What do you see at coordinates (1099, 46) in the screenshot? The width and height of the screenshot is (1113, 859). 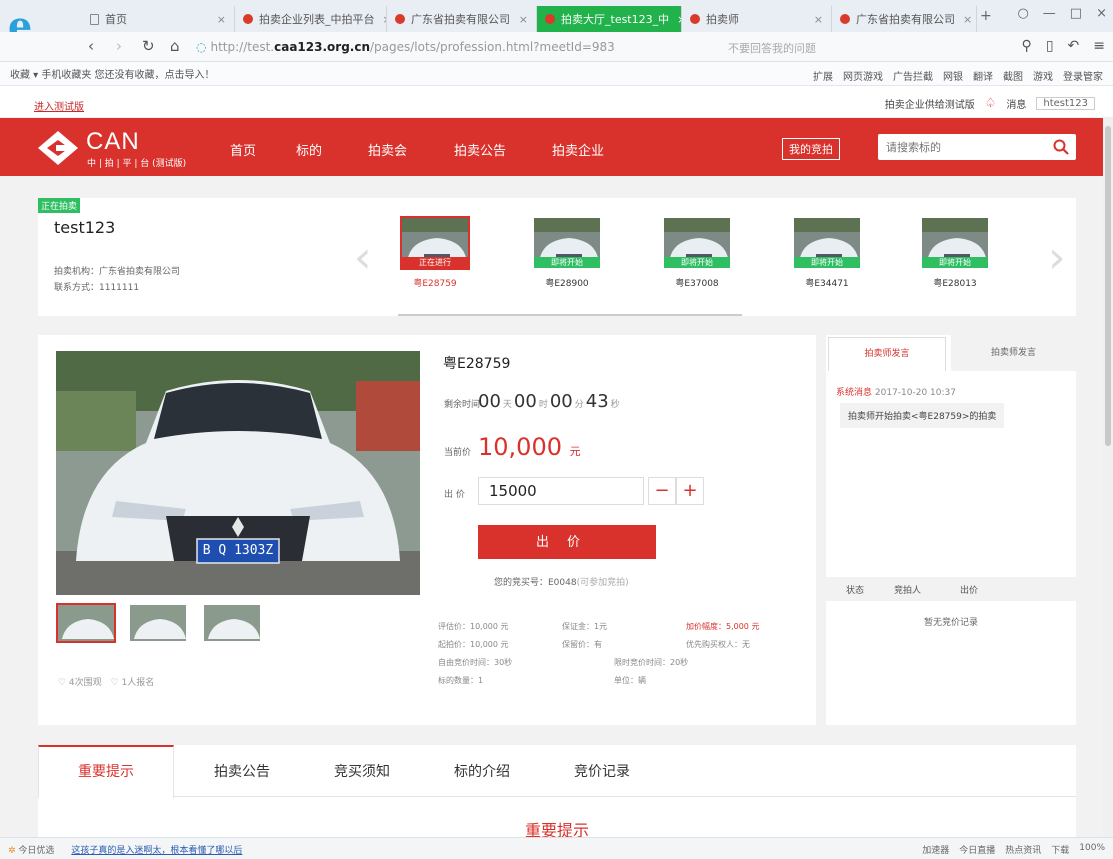 I see `menu-icon: ≡` at bounding box center [1099, 46].